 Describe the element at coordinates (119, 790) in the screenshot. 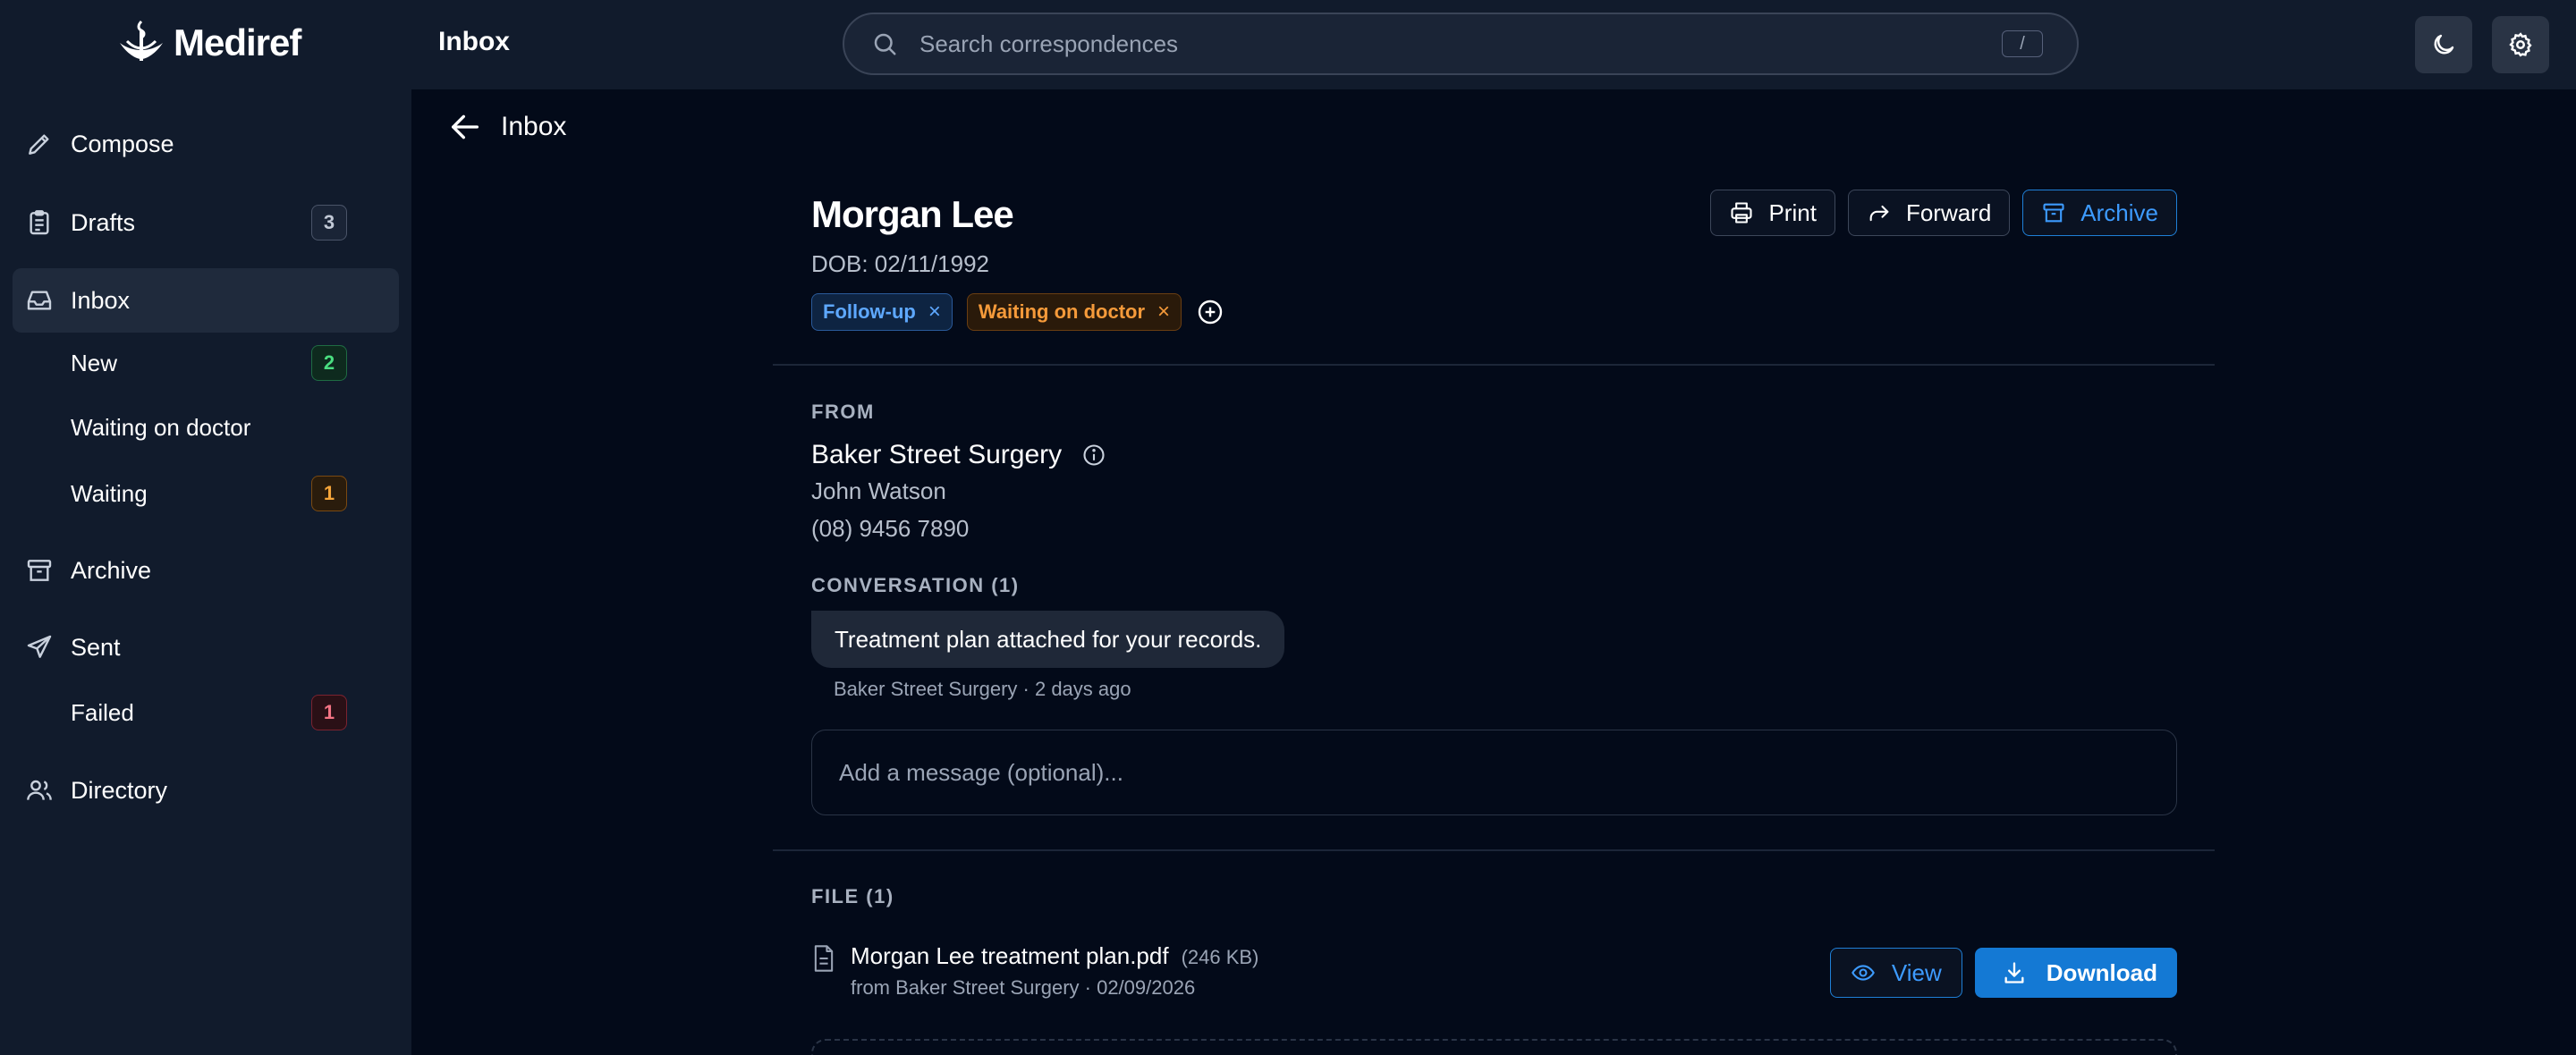

I see `sidebar-item-label: Directory` at that location.